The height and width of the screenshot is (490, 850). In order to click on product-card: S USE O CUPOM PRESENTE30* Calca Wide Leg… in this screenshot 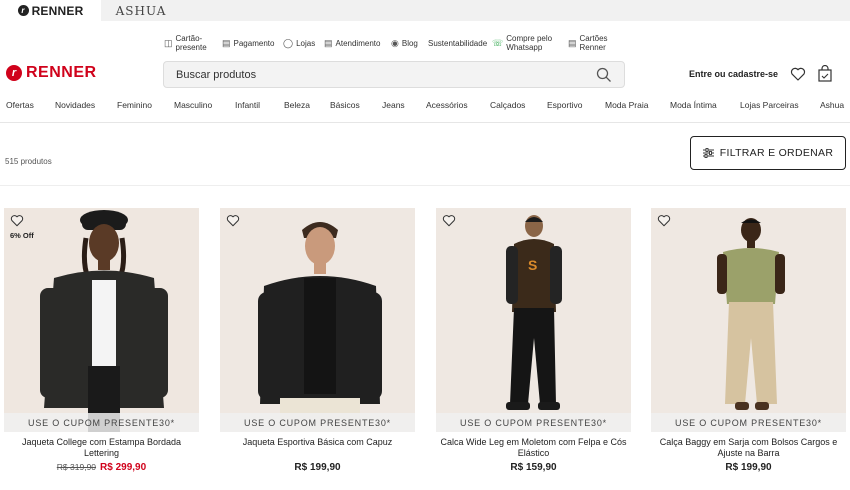, I will do `click(533, 340)`.